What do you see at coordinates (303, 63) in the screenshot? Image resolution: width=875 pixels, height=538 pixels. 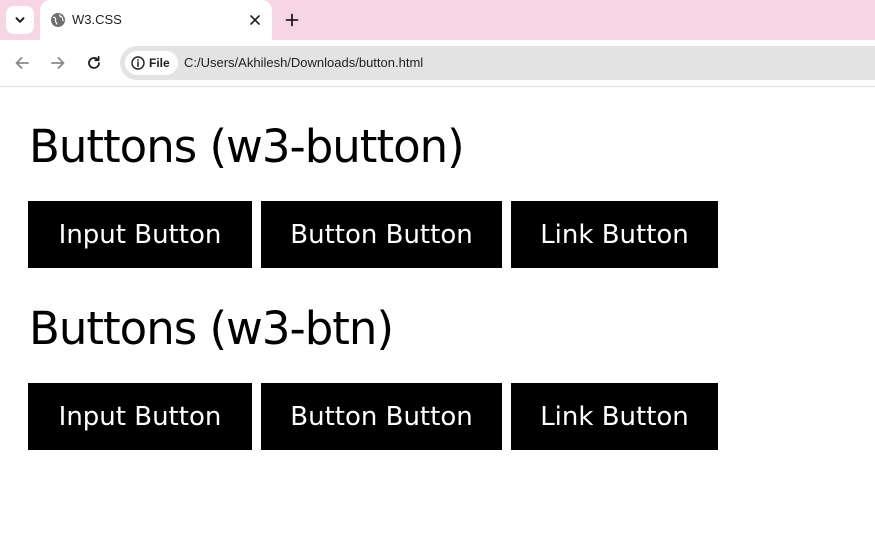 I see `url-text: C:/Users/Akhilesh/Downloads/button.html` at bounding box center [303, 63].